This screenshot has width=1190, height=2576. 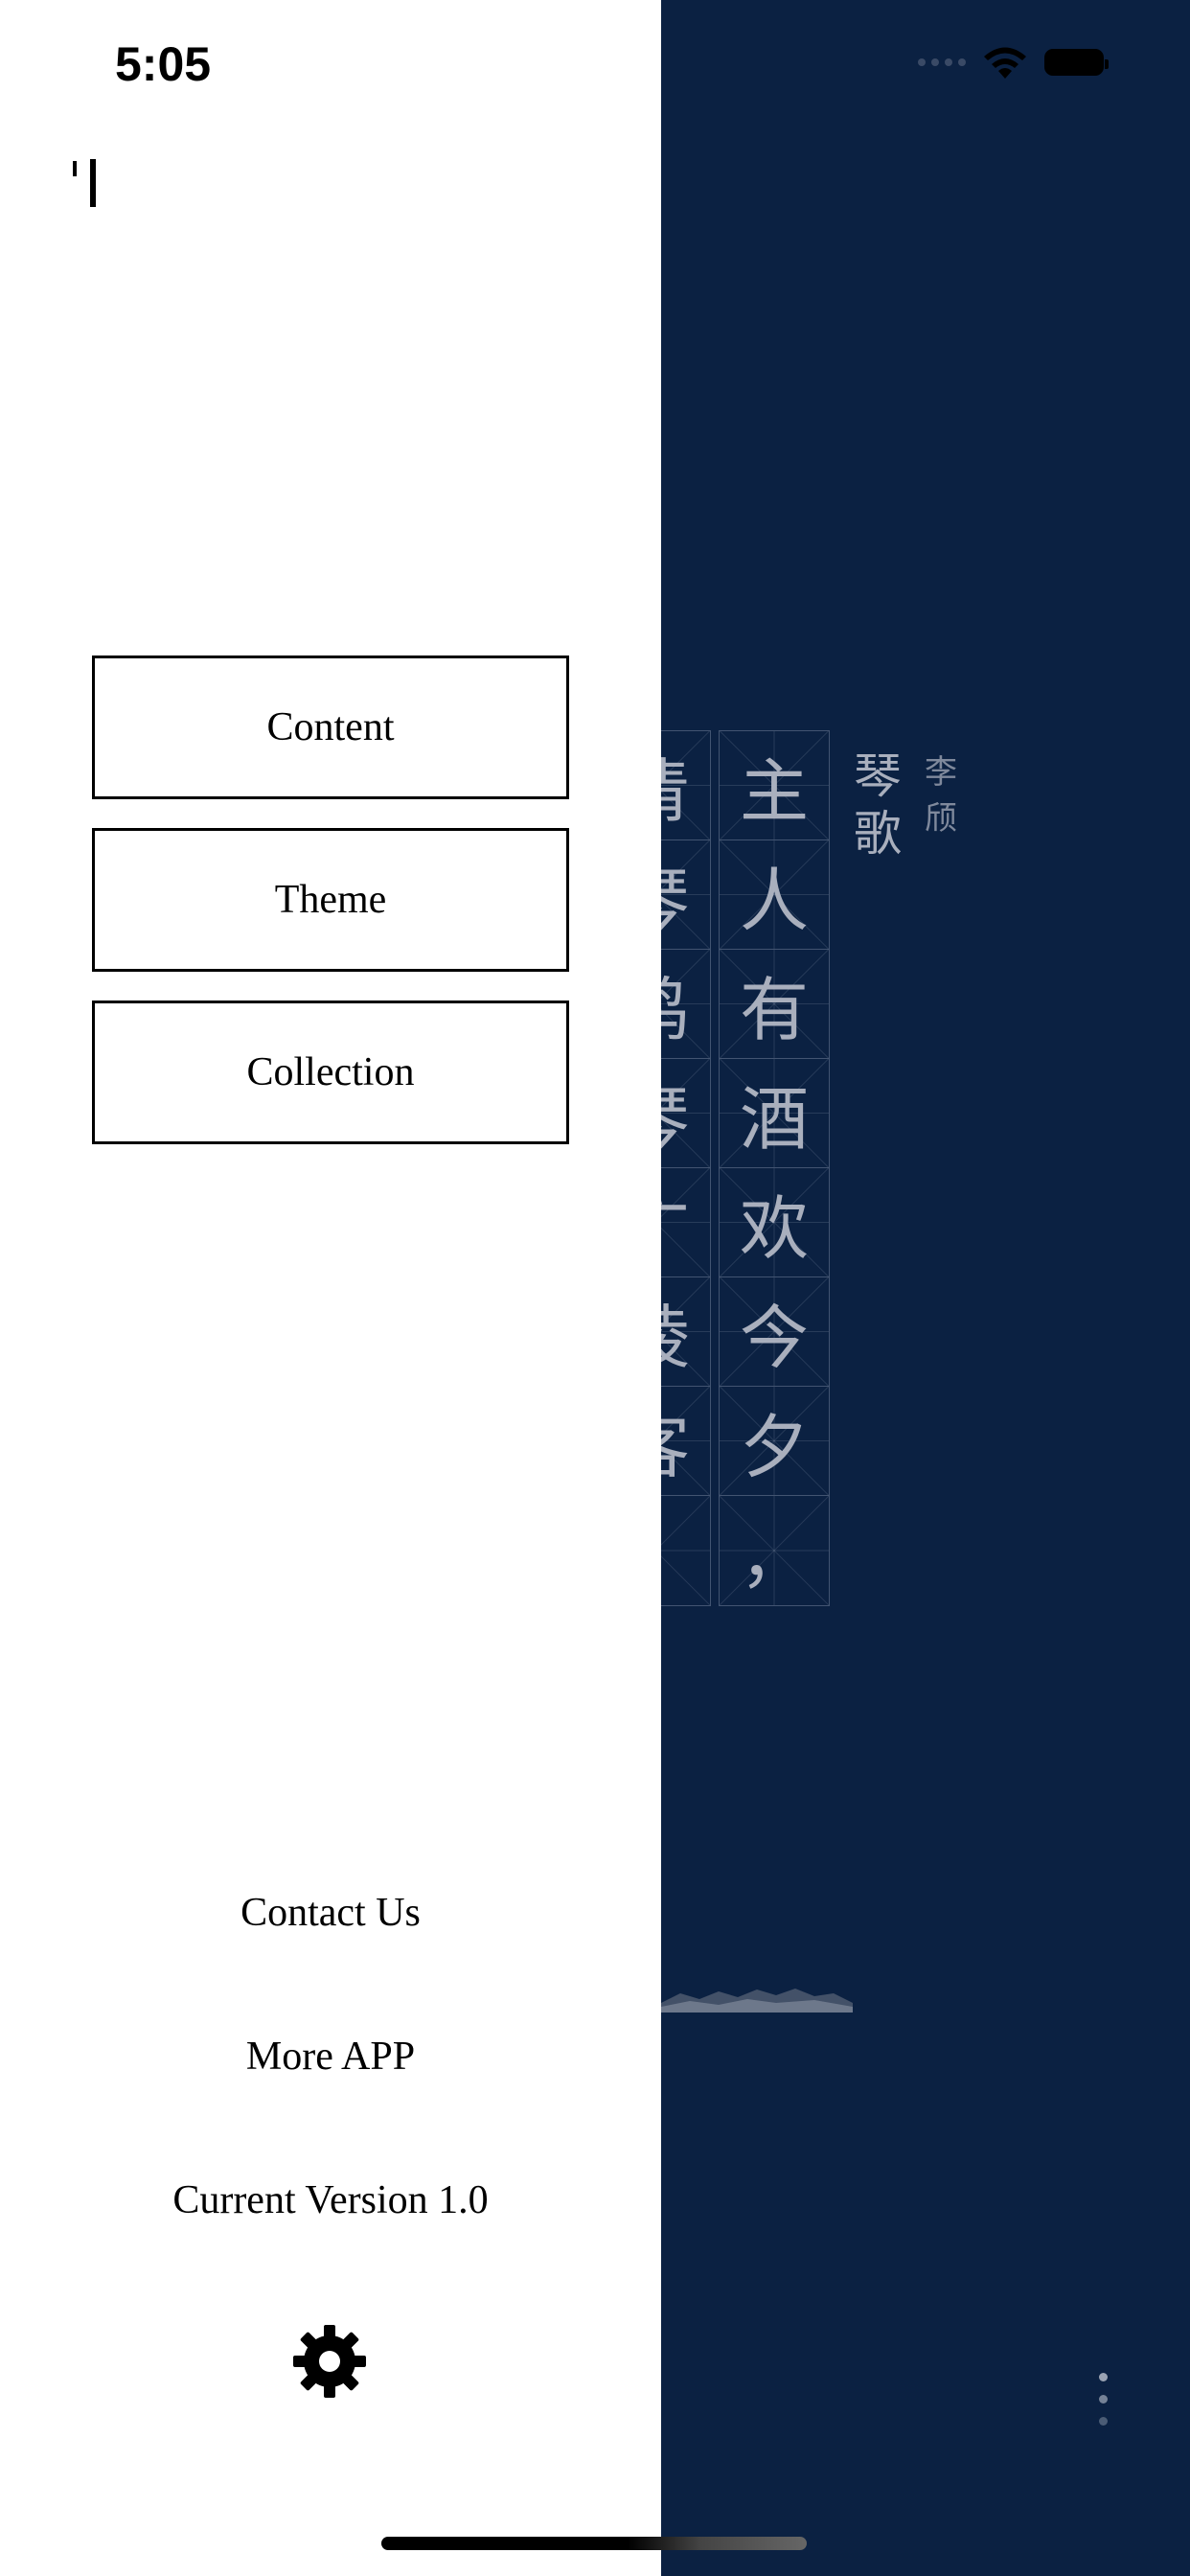 I want to click on version-label: Current Version 1.0, so click(x=331, y=2200).